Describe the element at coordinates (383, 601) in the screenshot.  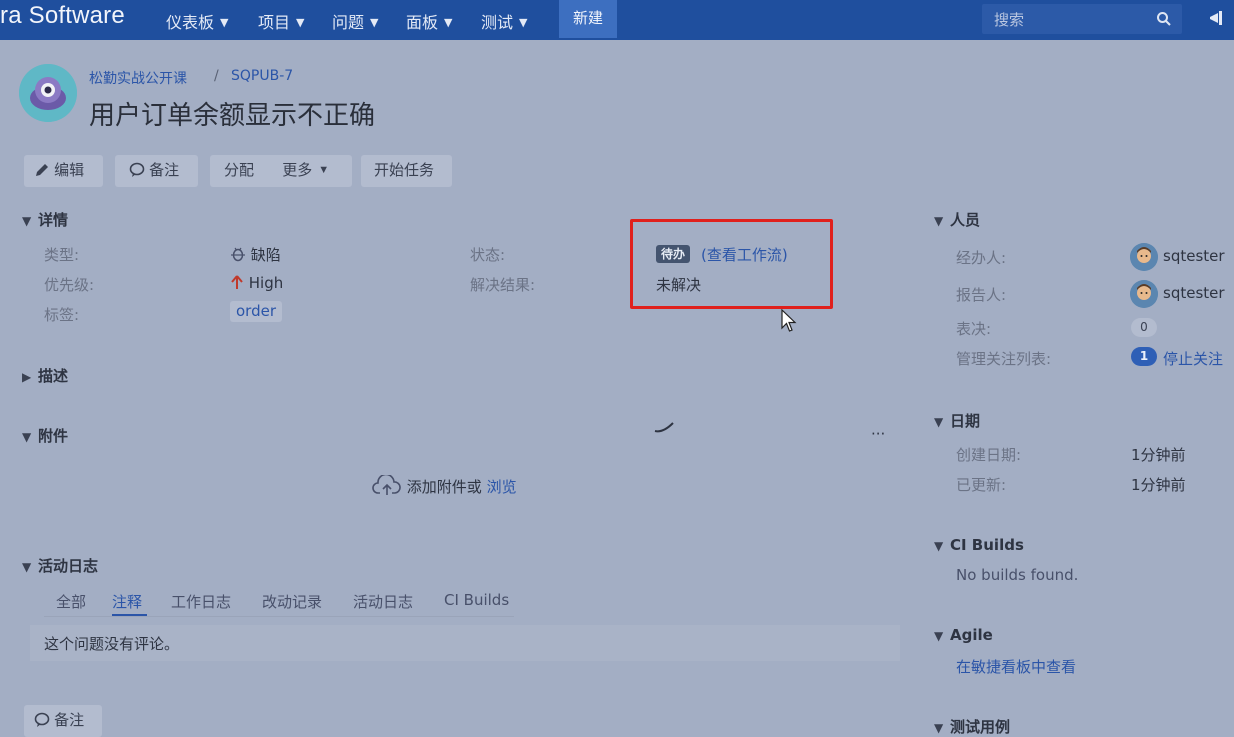
I see `tab-activity: 活动日志` at that location.